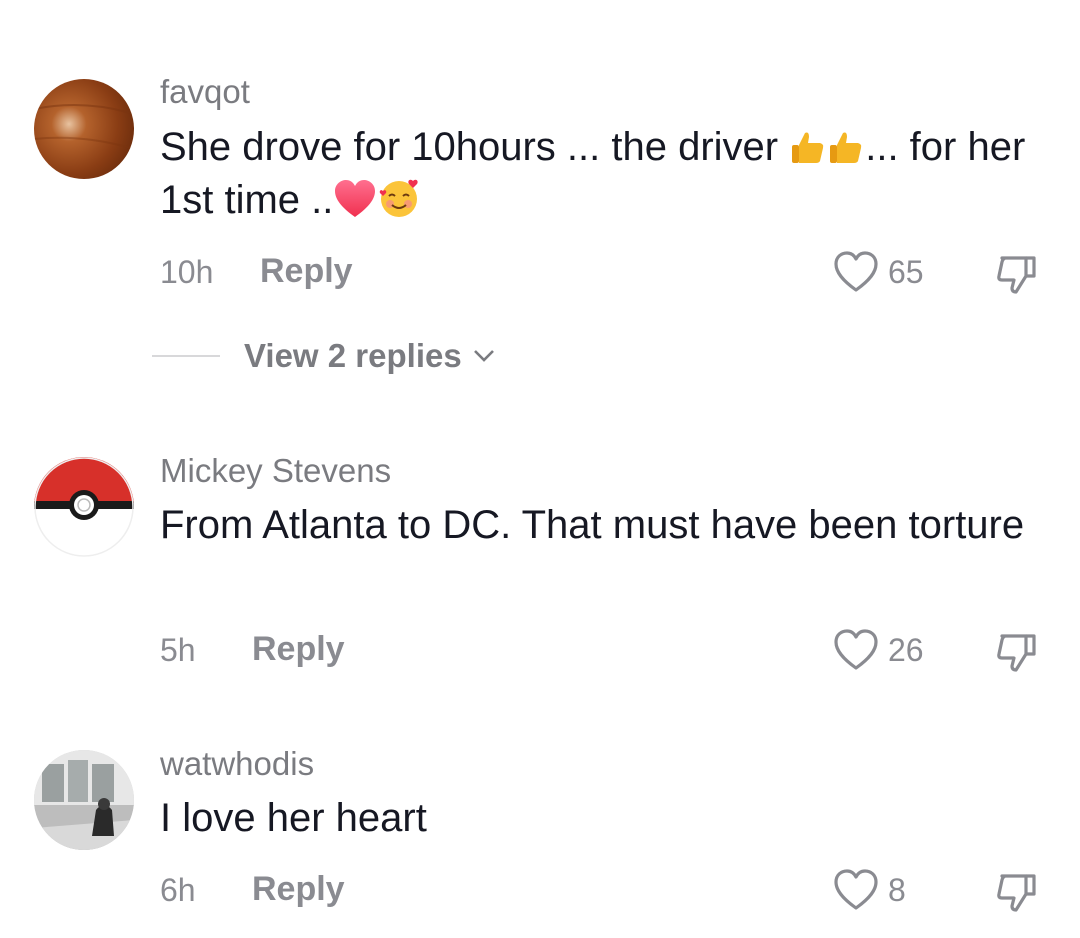 Image resolution: width=1080 pixels, height=938 pixels. Describe the element at coordinates (298, 889) in the screenshot. I see `reply-button: Reply` at that location.